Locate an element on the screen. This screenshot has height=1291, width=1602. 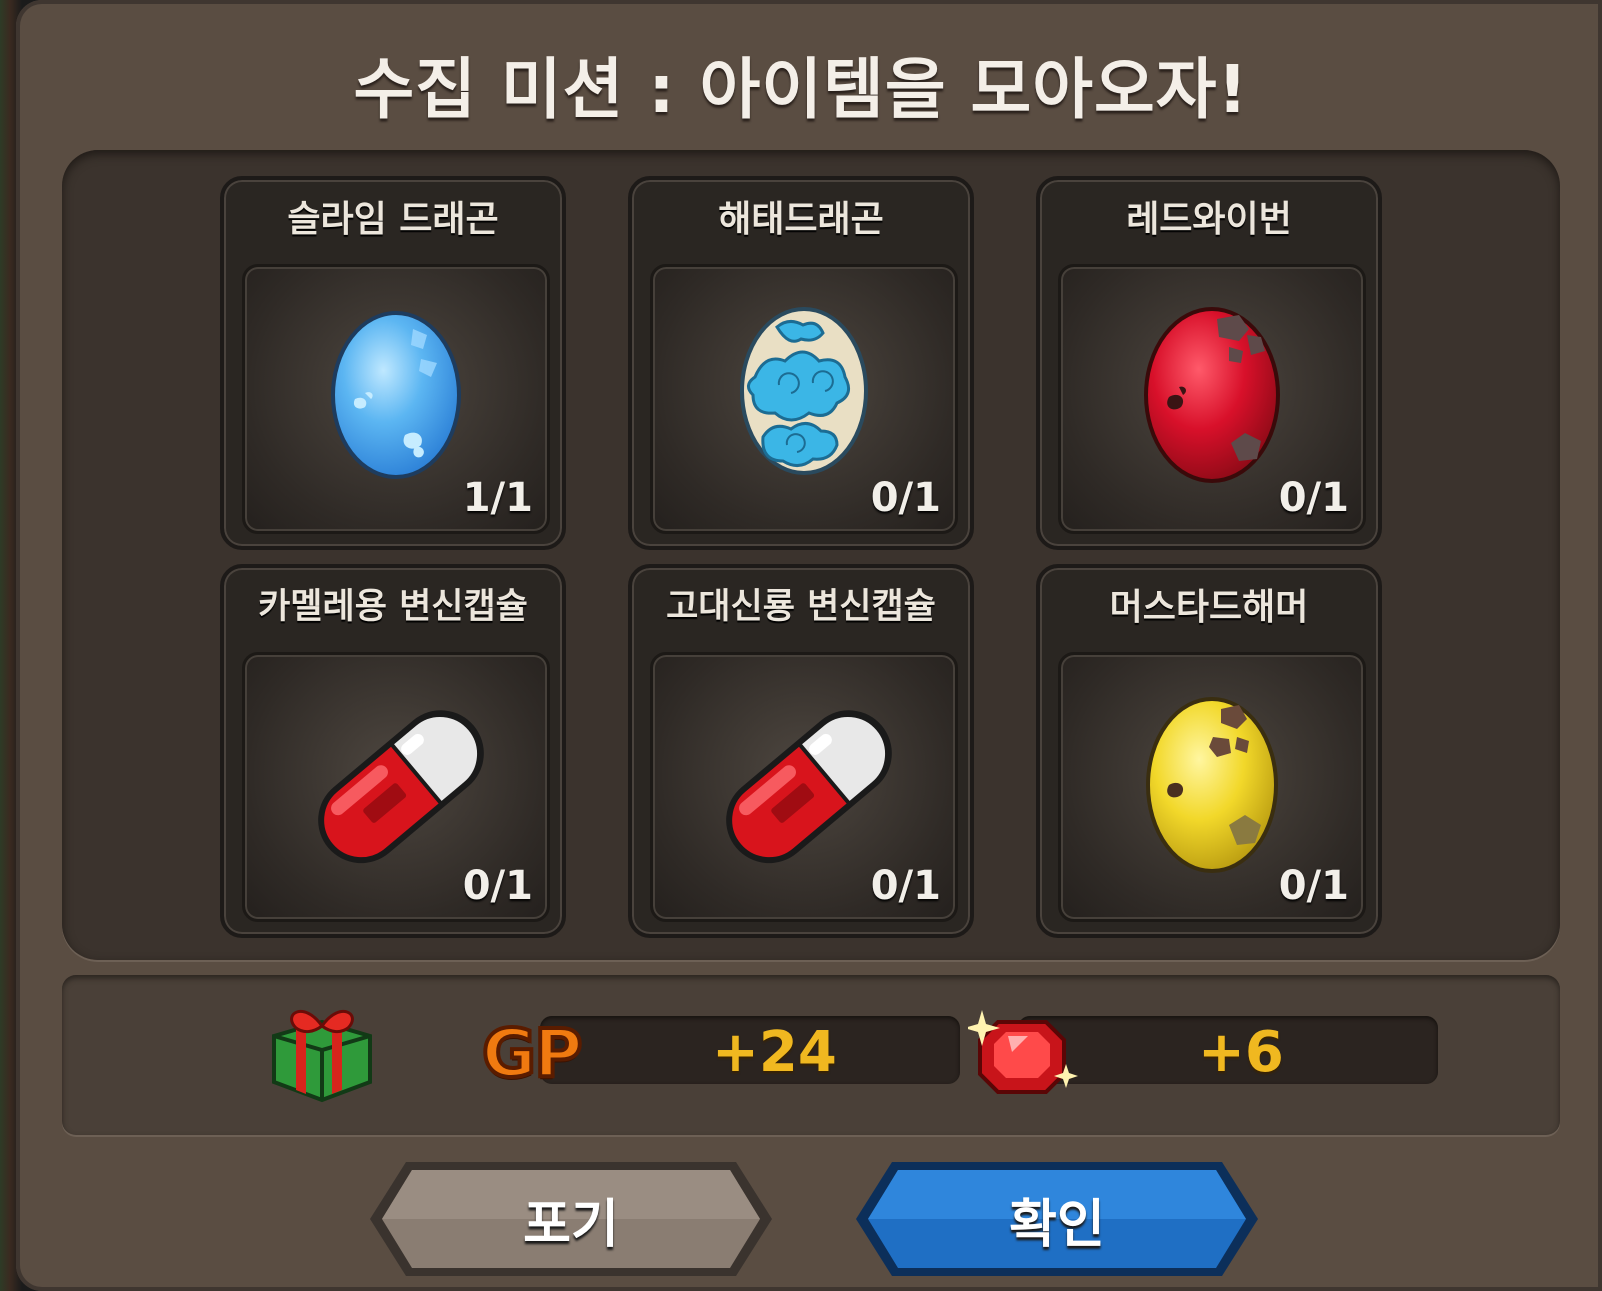
item-name: 고대신룡 변신캡슐 is located at coordinates (801, 607).